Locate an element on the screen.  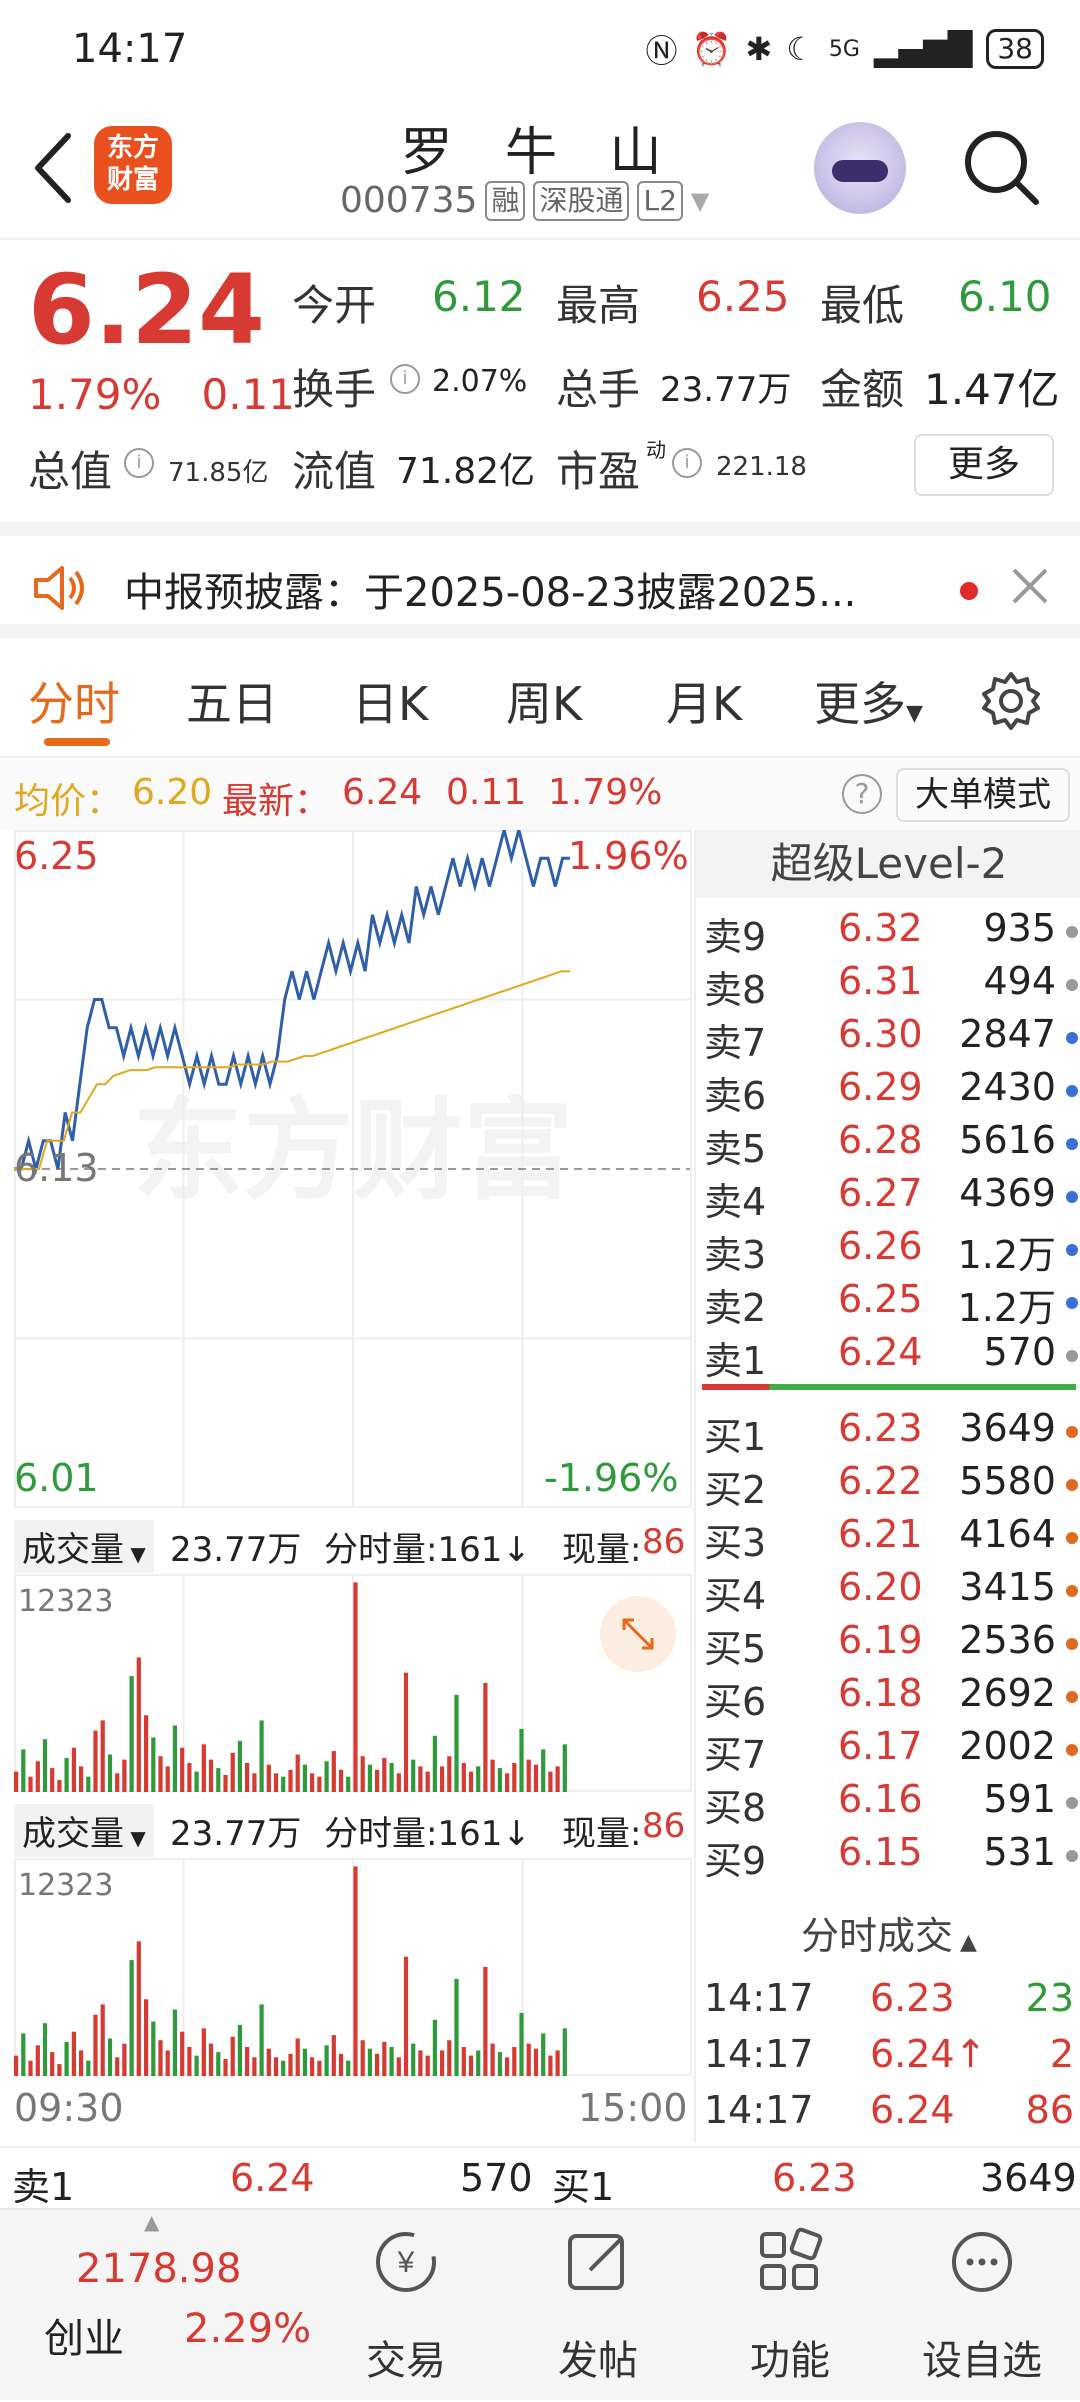
minute-volume-2: 分时量:161↓ is located at coordinates (427, 1834).